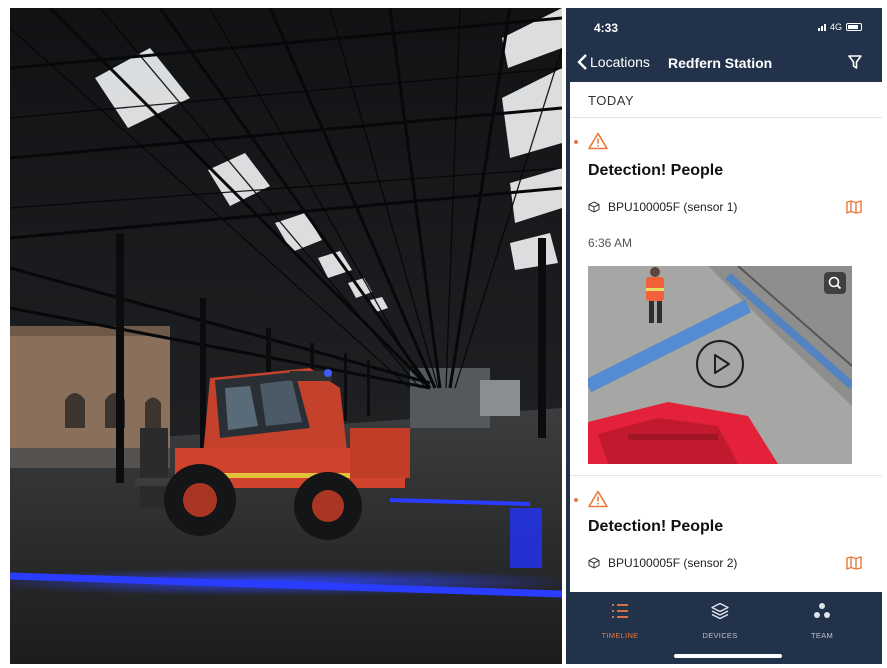 This screenshot has height=668, width=887. What do you see at coordinates (582, 62) in the screenshot?
I see `chevron-left-icon` at bounding box center [582, 62].